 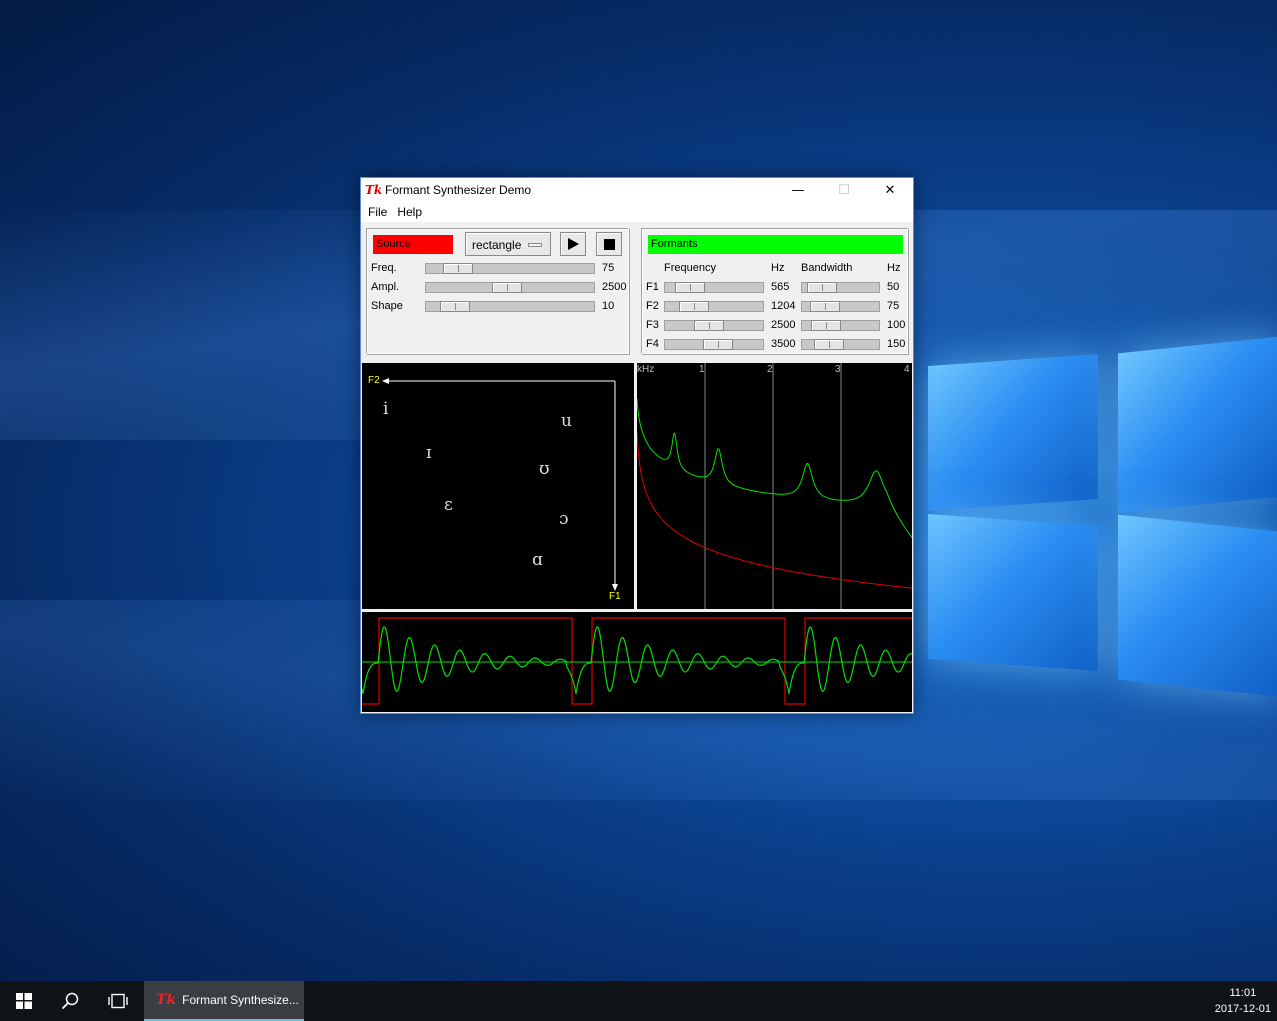 What do you see at coordinates (896, 325) in the screenshot?
I see `f3-bandwidth-value: 100` at bounding box center [896, 325].